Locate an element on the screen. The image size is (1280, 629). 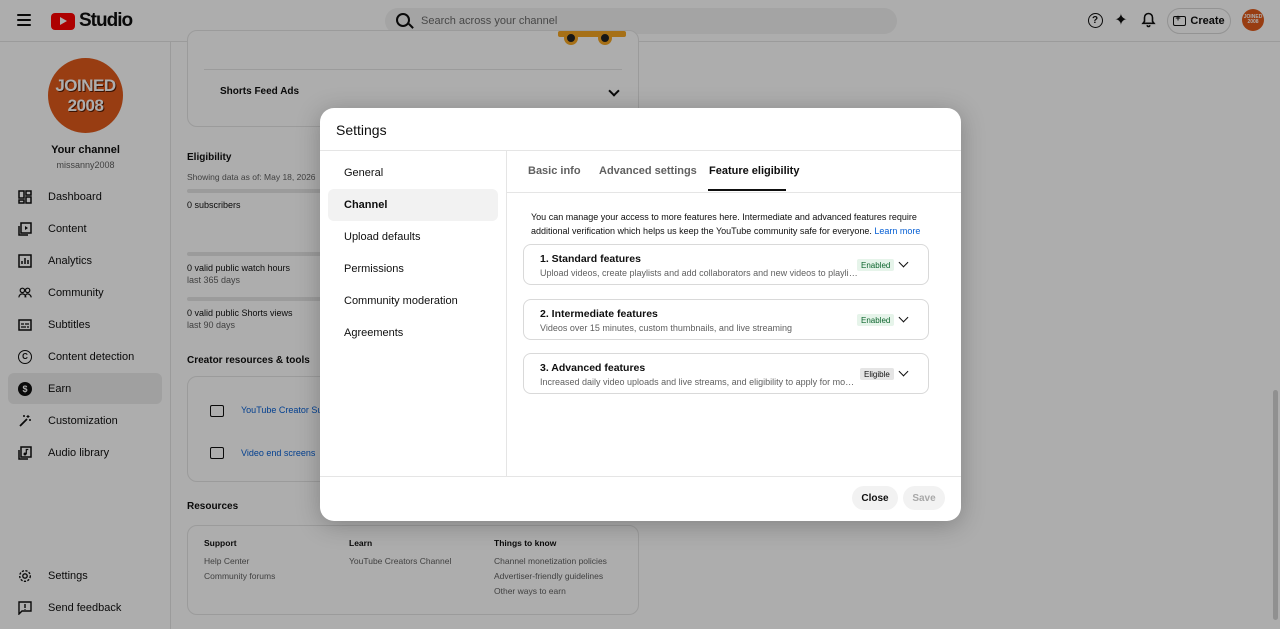
feature-title: 1. Standard features is located at coordinates (590, 259).